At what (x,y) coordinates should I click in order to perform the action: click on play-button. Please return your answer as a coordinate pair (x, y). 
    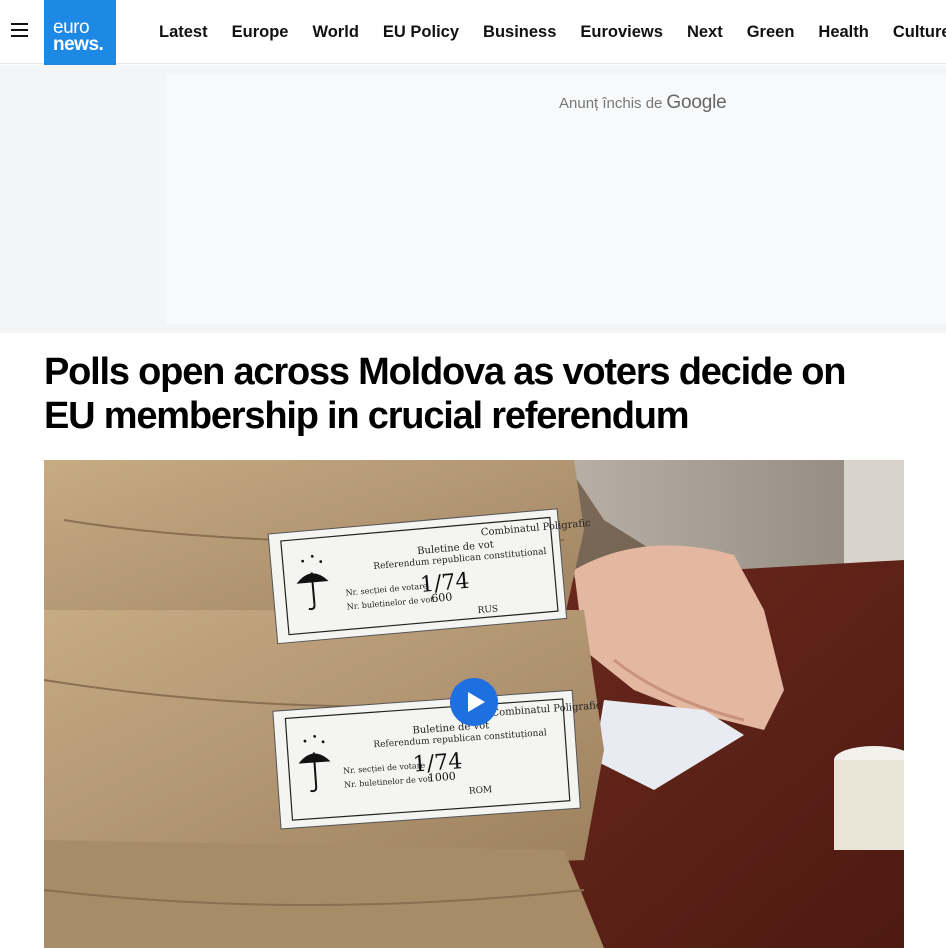
    Looking at the image, I should click on (474, 702).